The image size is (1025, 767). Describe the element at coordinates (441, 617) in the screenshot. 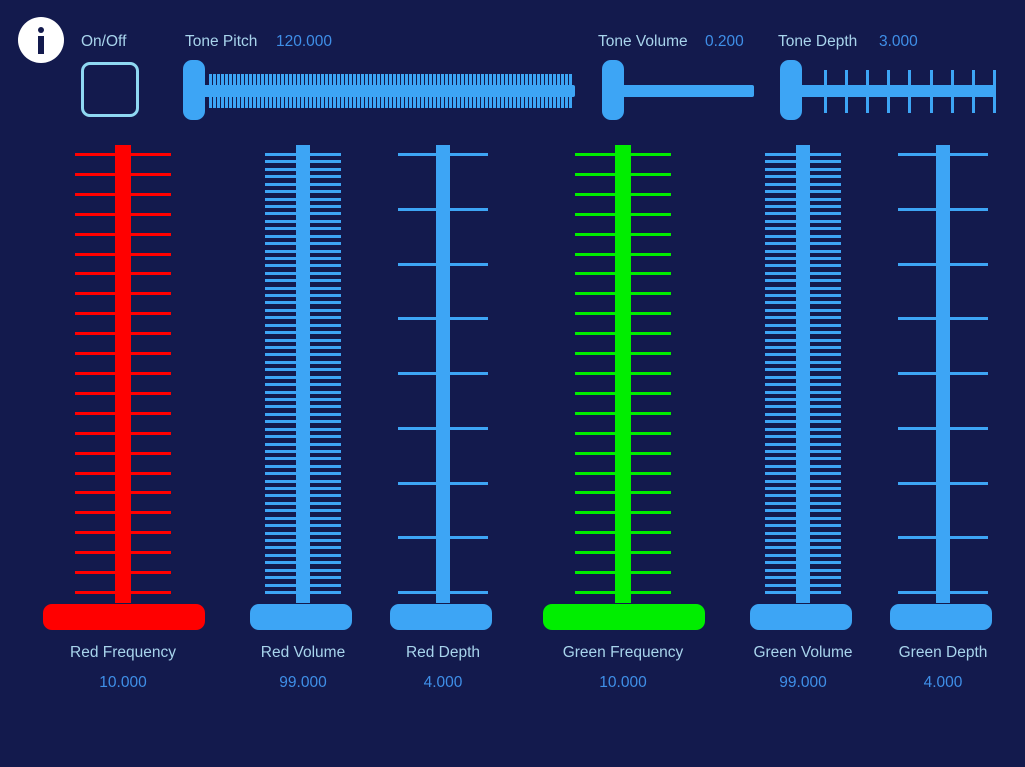

I see `red-depth-thumb` at that location.